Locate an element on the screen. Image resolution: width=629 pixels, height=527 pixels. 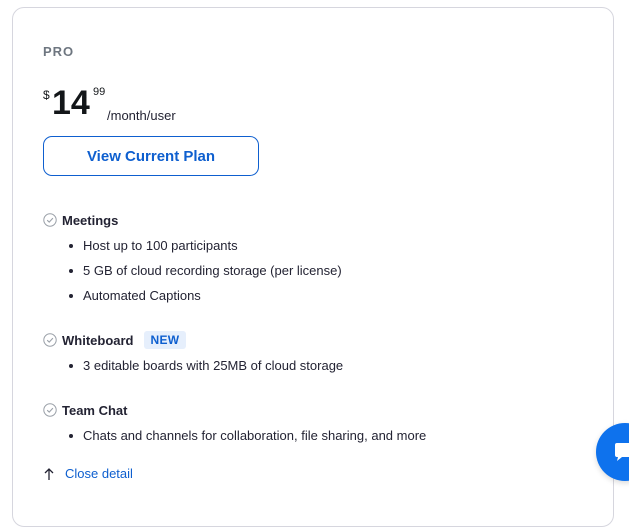
list-item: Host up to 100 participants is located at coordinates (192, 245).